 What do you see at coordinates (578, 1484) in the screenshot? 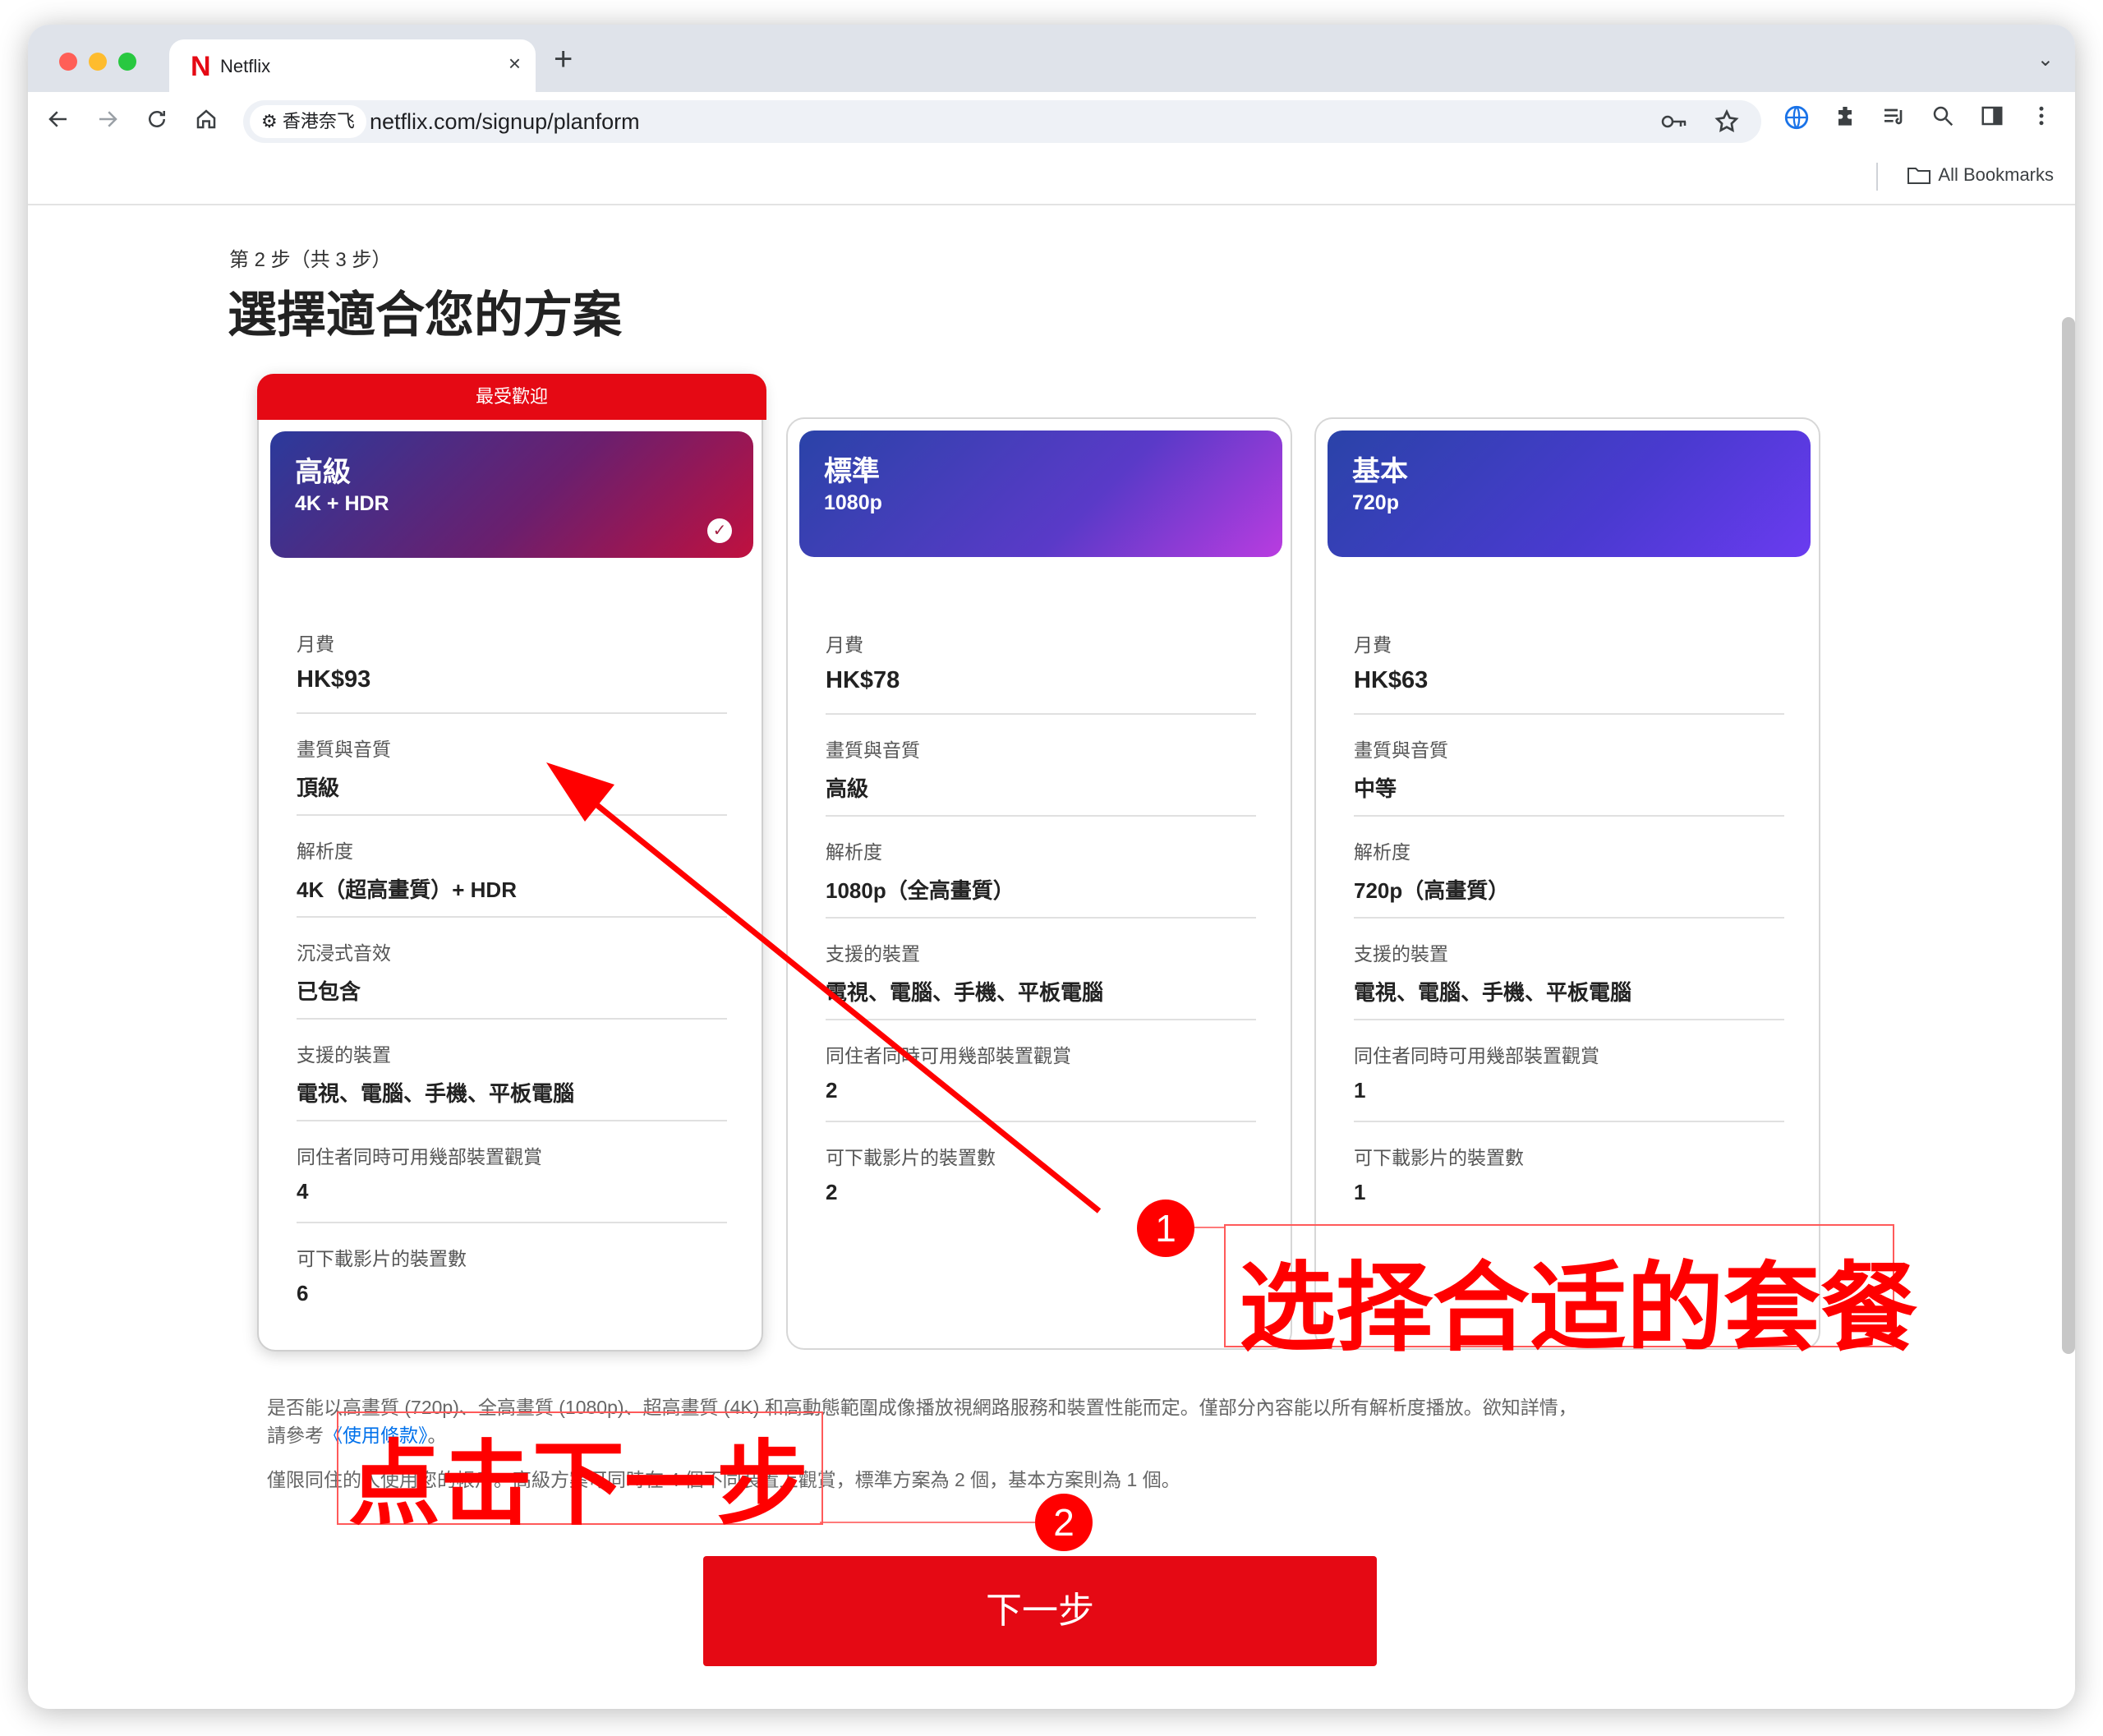
I see `annotation-callout-2-text: 点击下一步` at bounding box center [578, 1484].